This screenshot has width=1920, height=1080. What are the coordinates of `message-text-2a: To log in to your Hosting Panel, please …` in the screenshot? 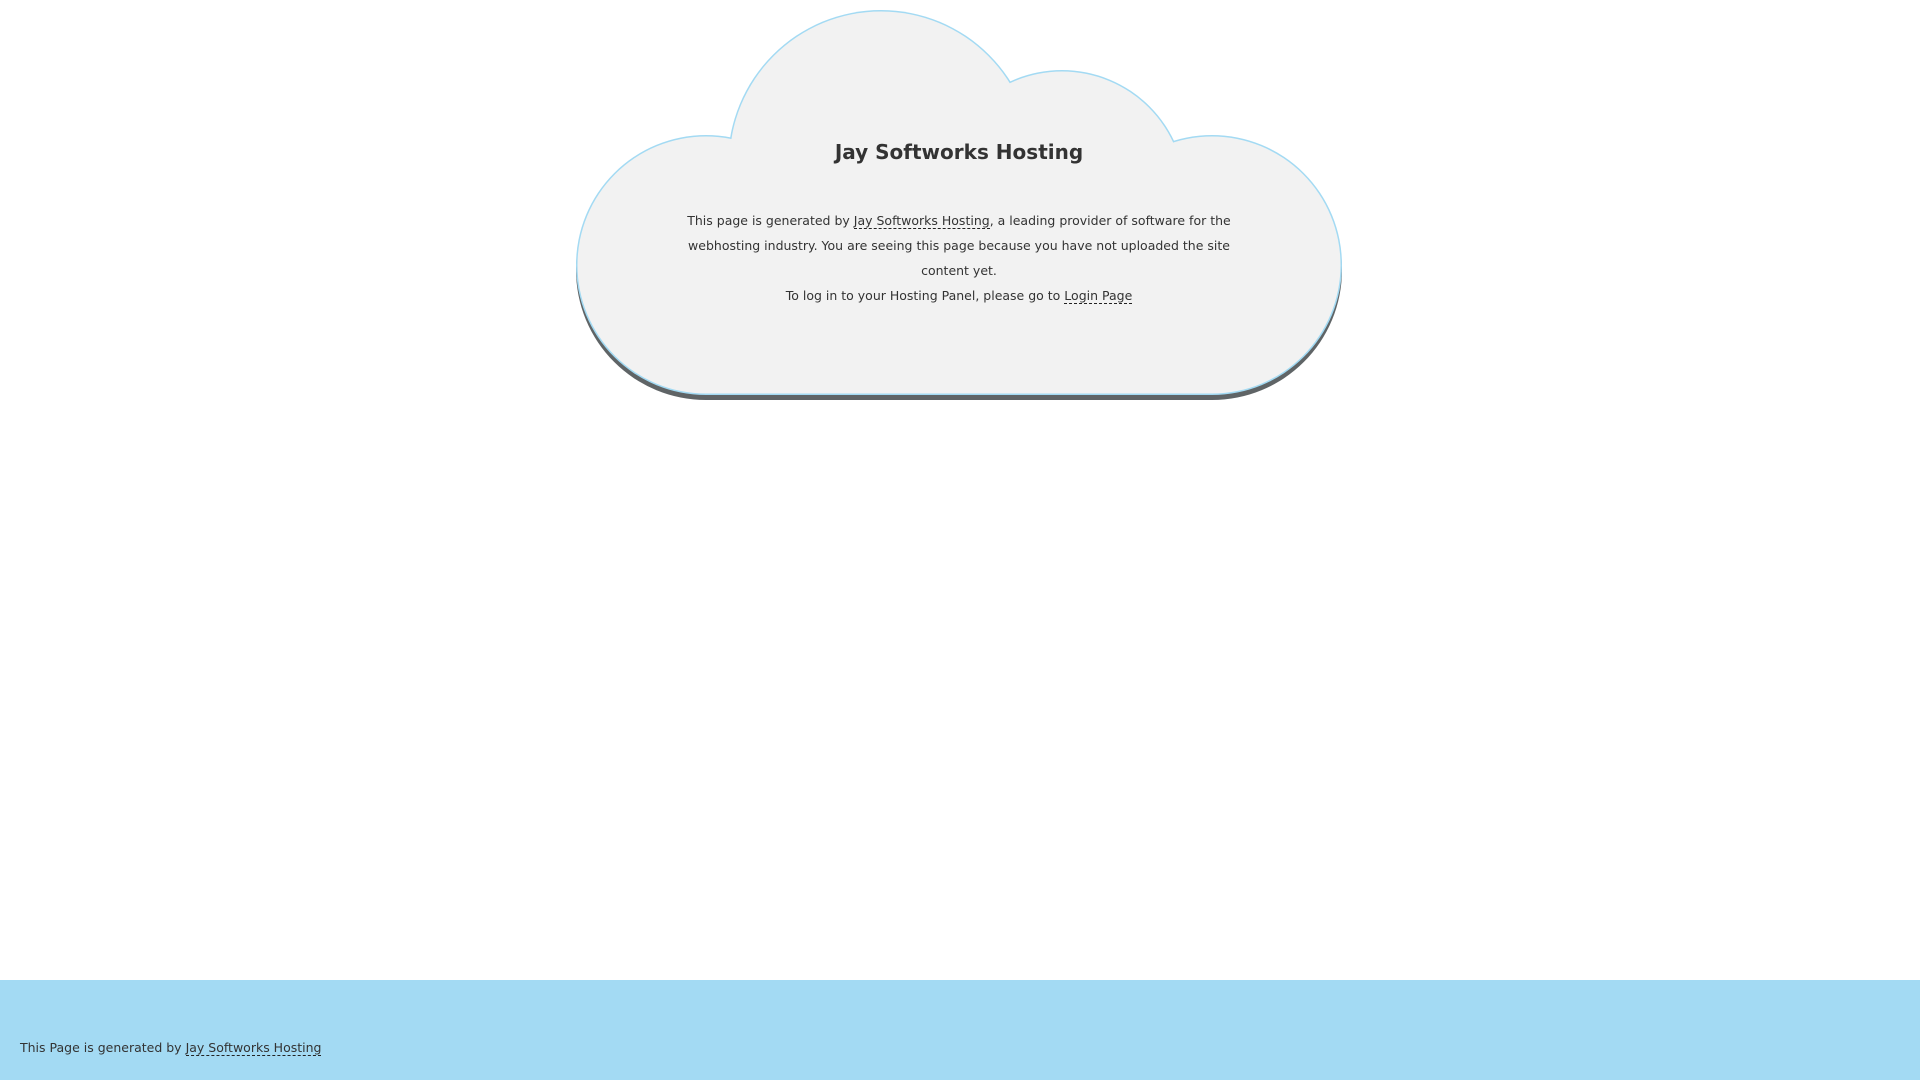 It's located at (925, 295).